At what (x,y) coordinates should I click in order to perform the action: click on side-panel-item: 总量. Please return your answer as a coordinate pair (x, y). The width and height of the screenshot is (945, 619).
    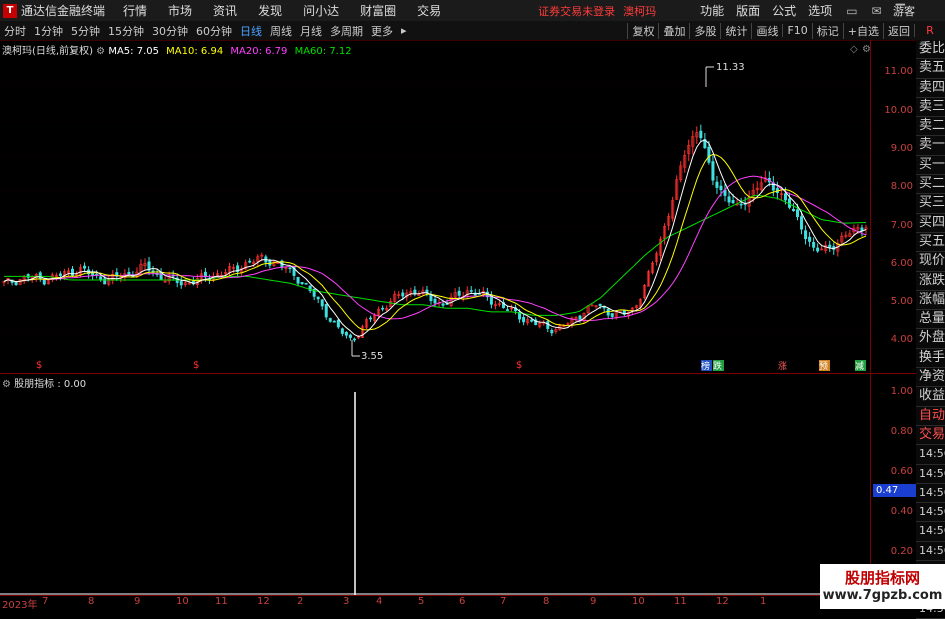
    Looking at the image, I should click on (930, 320).